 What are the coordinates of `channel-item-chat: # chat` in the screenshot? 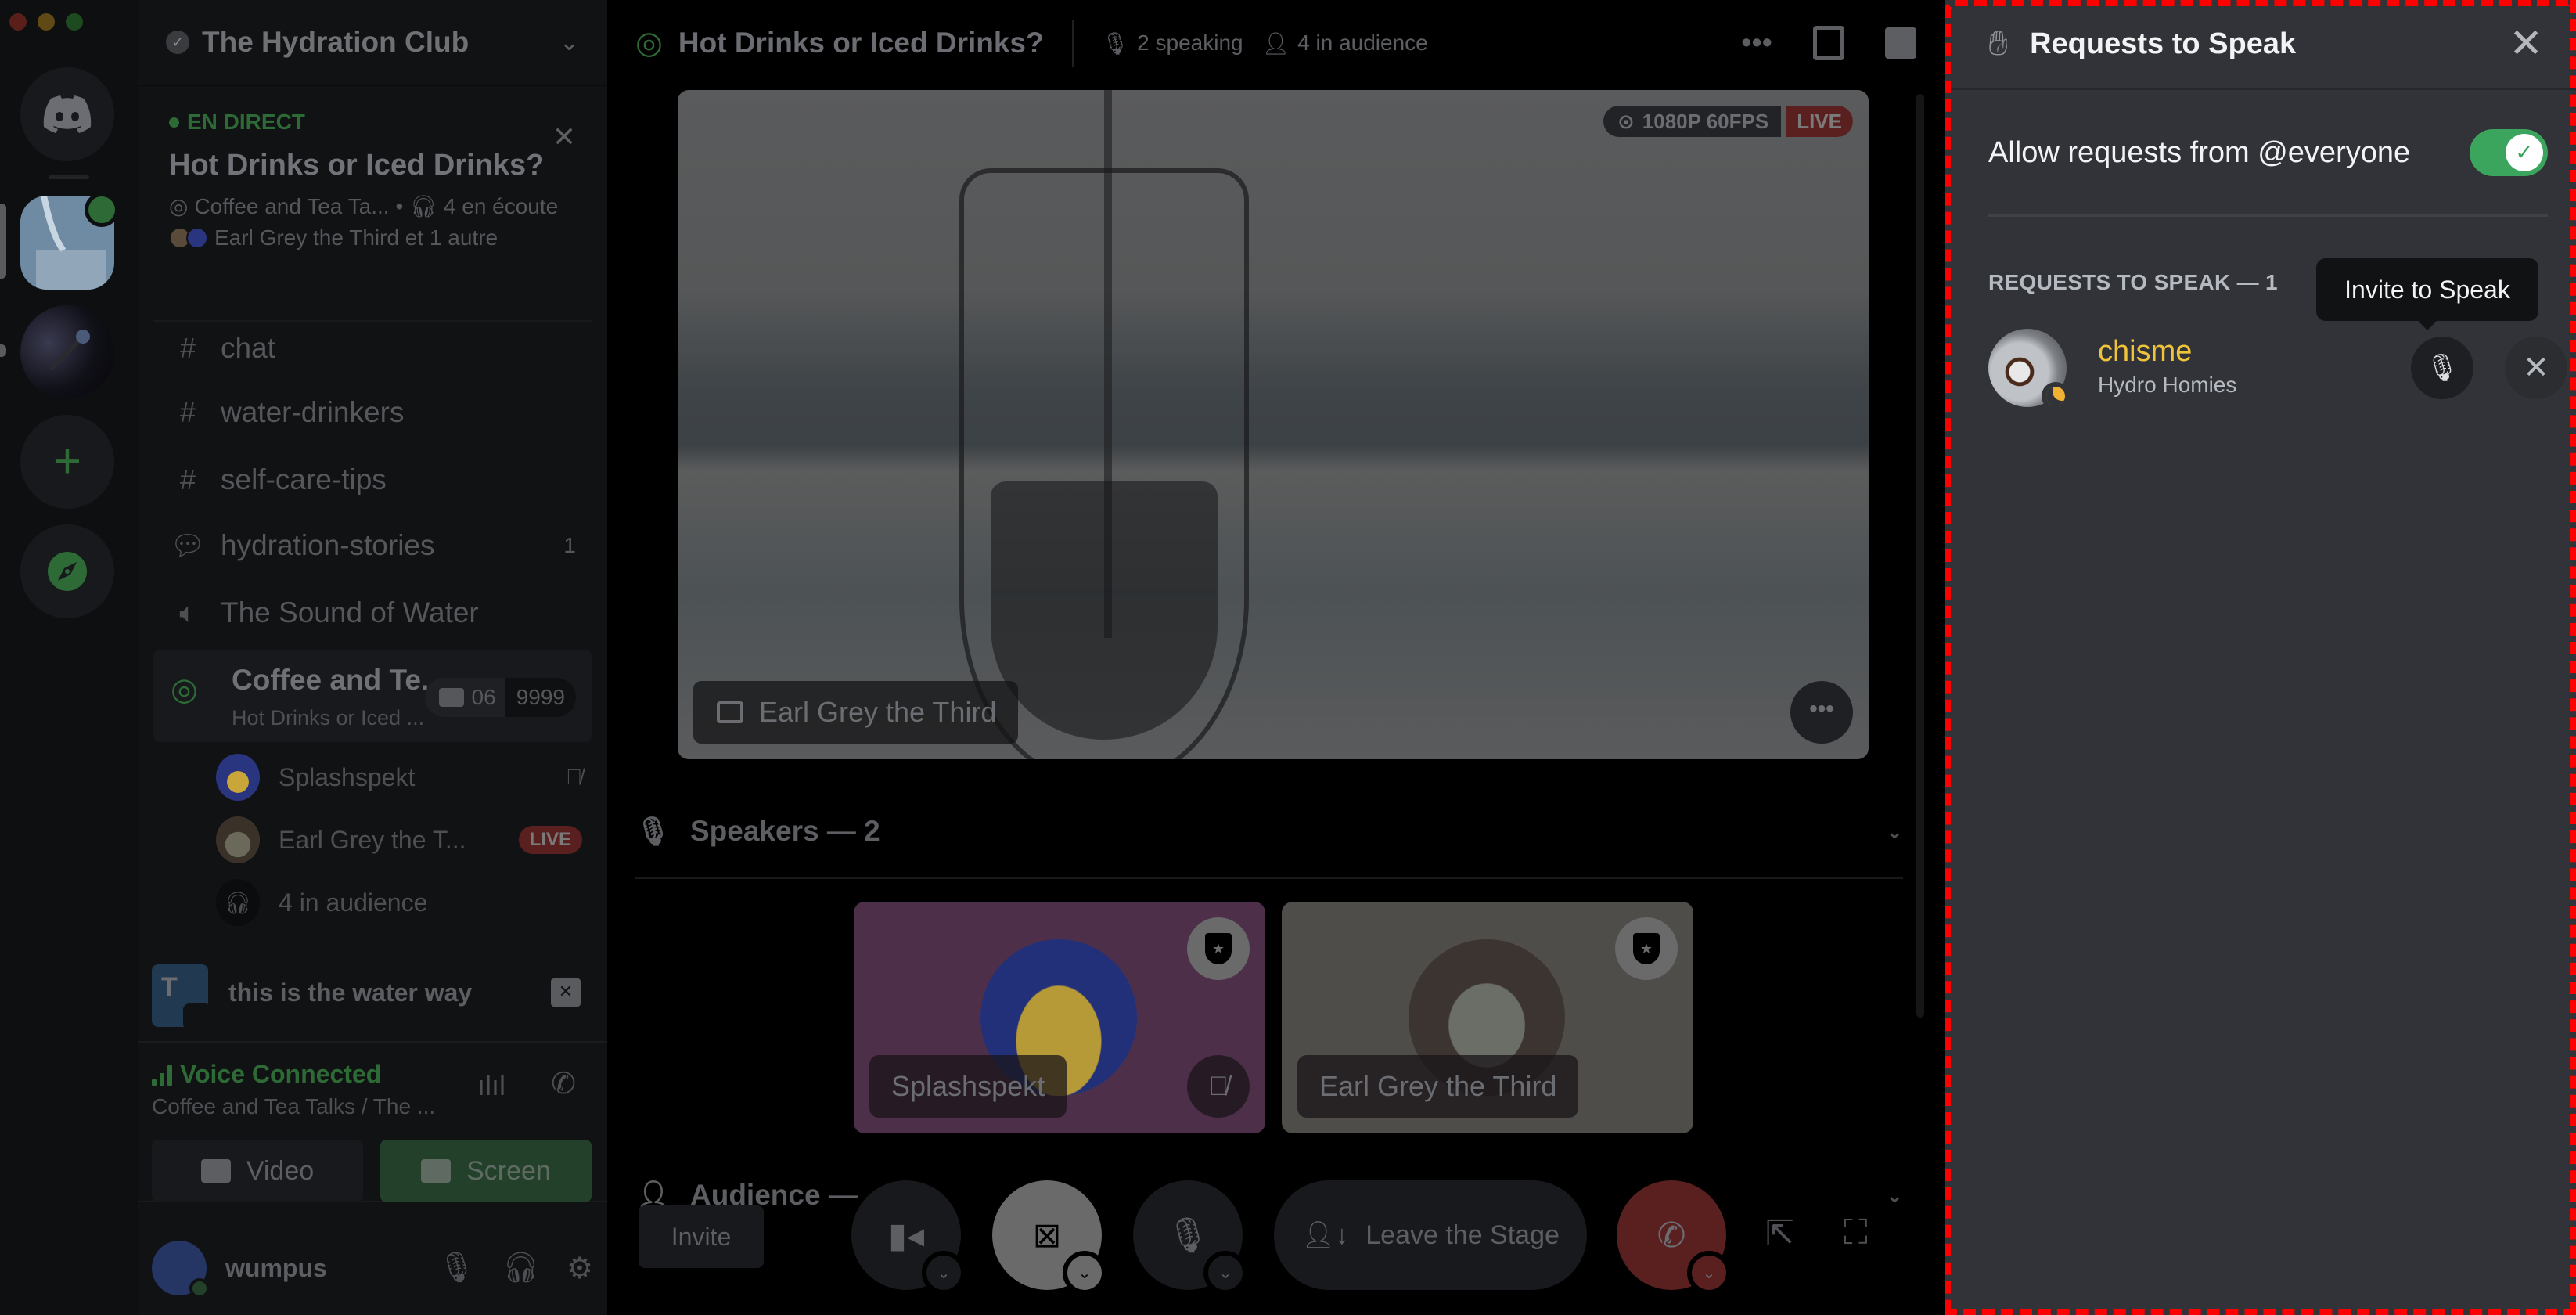 It's located at (373, 348).